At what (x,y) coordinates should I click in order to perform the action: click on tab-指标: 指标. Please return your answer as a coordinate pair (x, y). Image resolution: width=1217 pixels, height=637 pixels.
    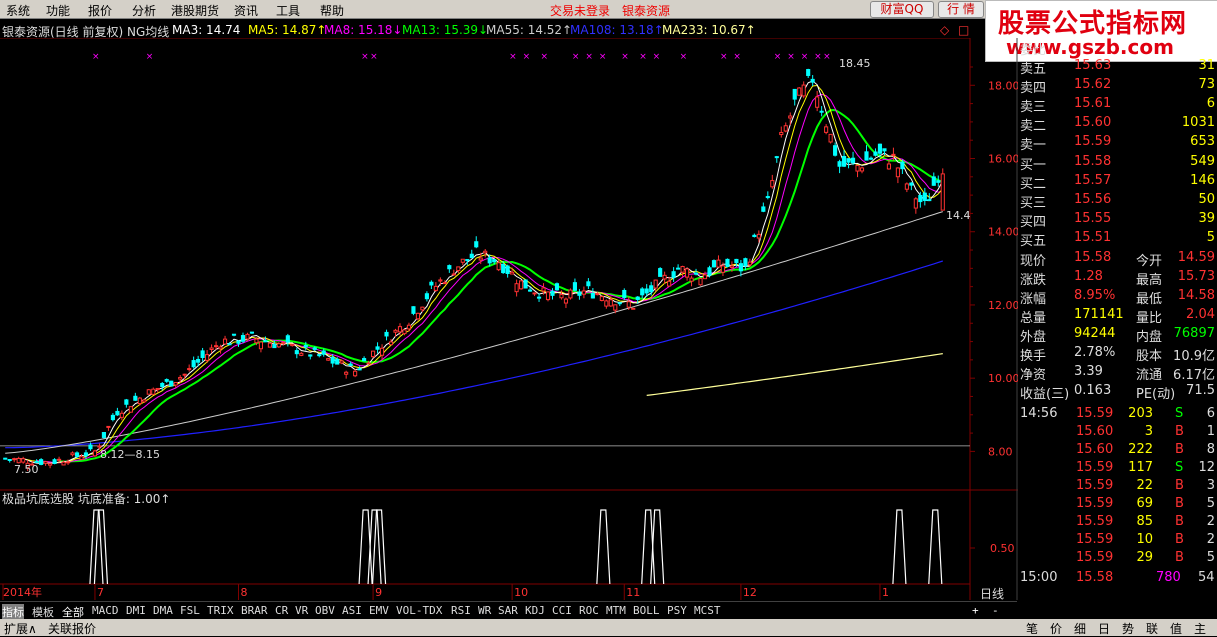
    Looking at the image, I should click on (13, 612).